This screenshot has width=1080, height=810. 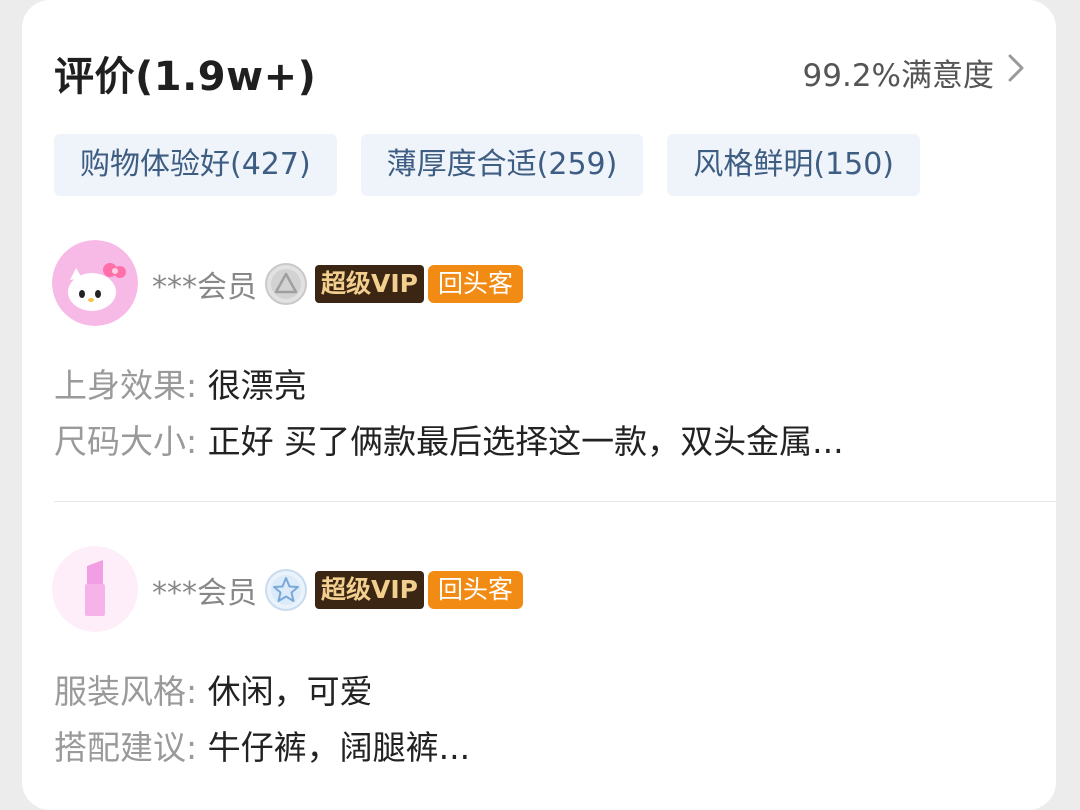 What do you see at coordinates (1015, 68) in the screenshot?
I see `chevron-right-icon` at bounding box center [1015, 68].